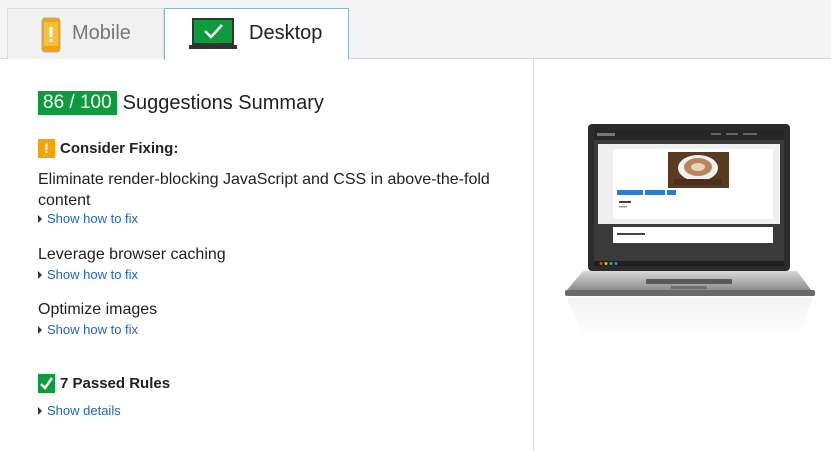 The height and width of the screenshot is (451, 831). I want to click on rule-browser-caching: Leverage browser caching, so click(132, 254).